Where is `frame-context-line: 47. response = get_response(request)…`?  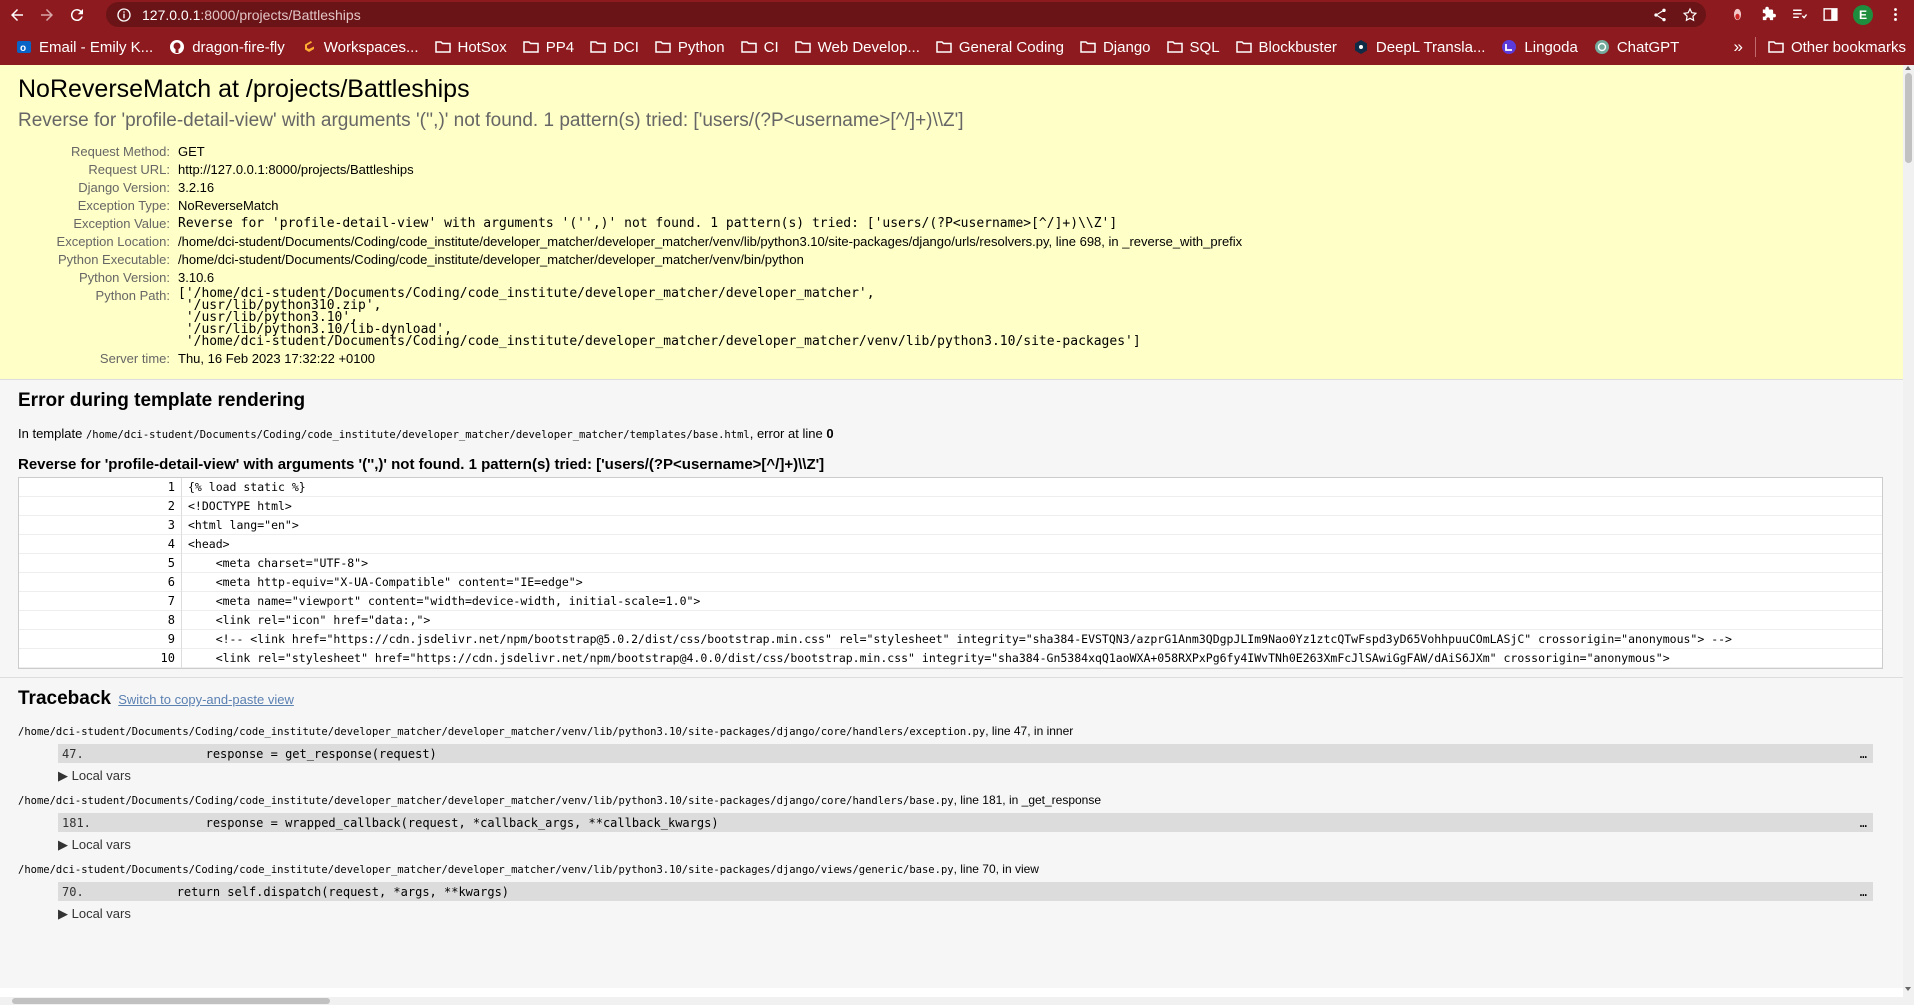
frame-context-line: 47. response = get_response(request)… is located at coordinates (965, 753).